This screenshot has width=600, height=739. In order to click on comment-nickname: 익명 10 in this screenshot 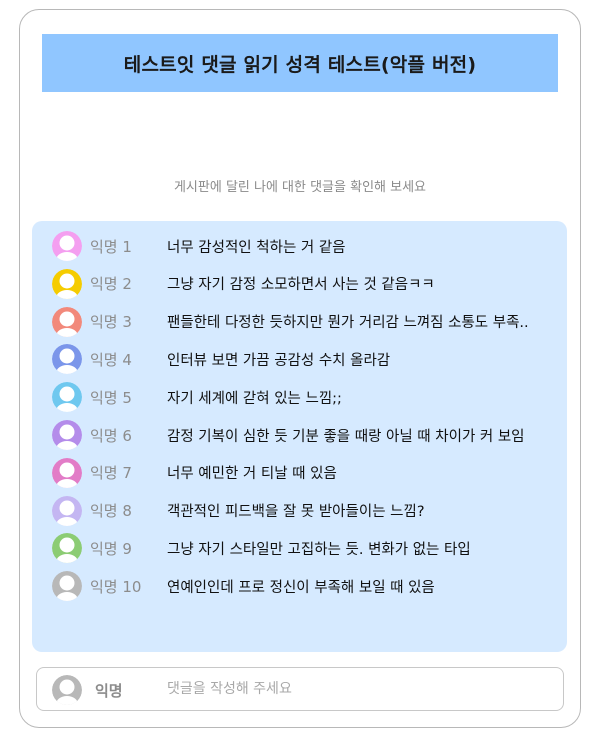, I will do `click(116, 586)`.